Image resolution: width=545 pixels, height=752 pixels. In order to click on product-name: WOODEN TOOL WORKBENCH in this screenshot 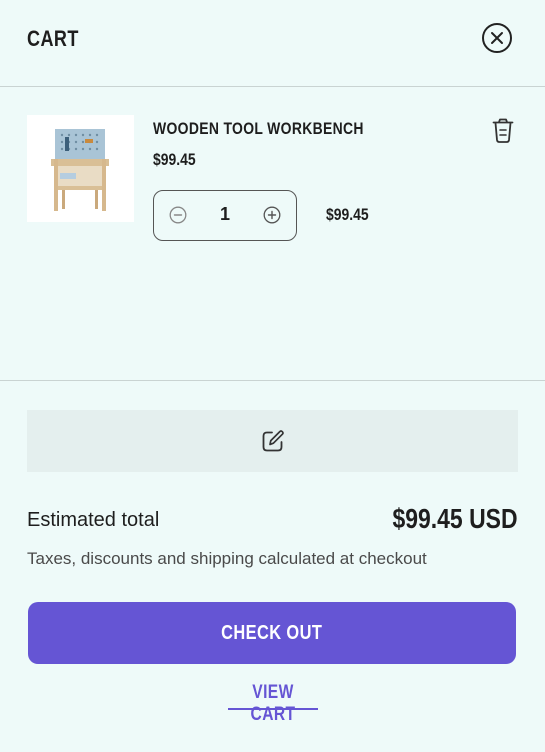, I will do `click(258, 129)`.